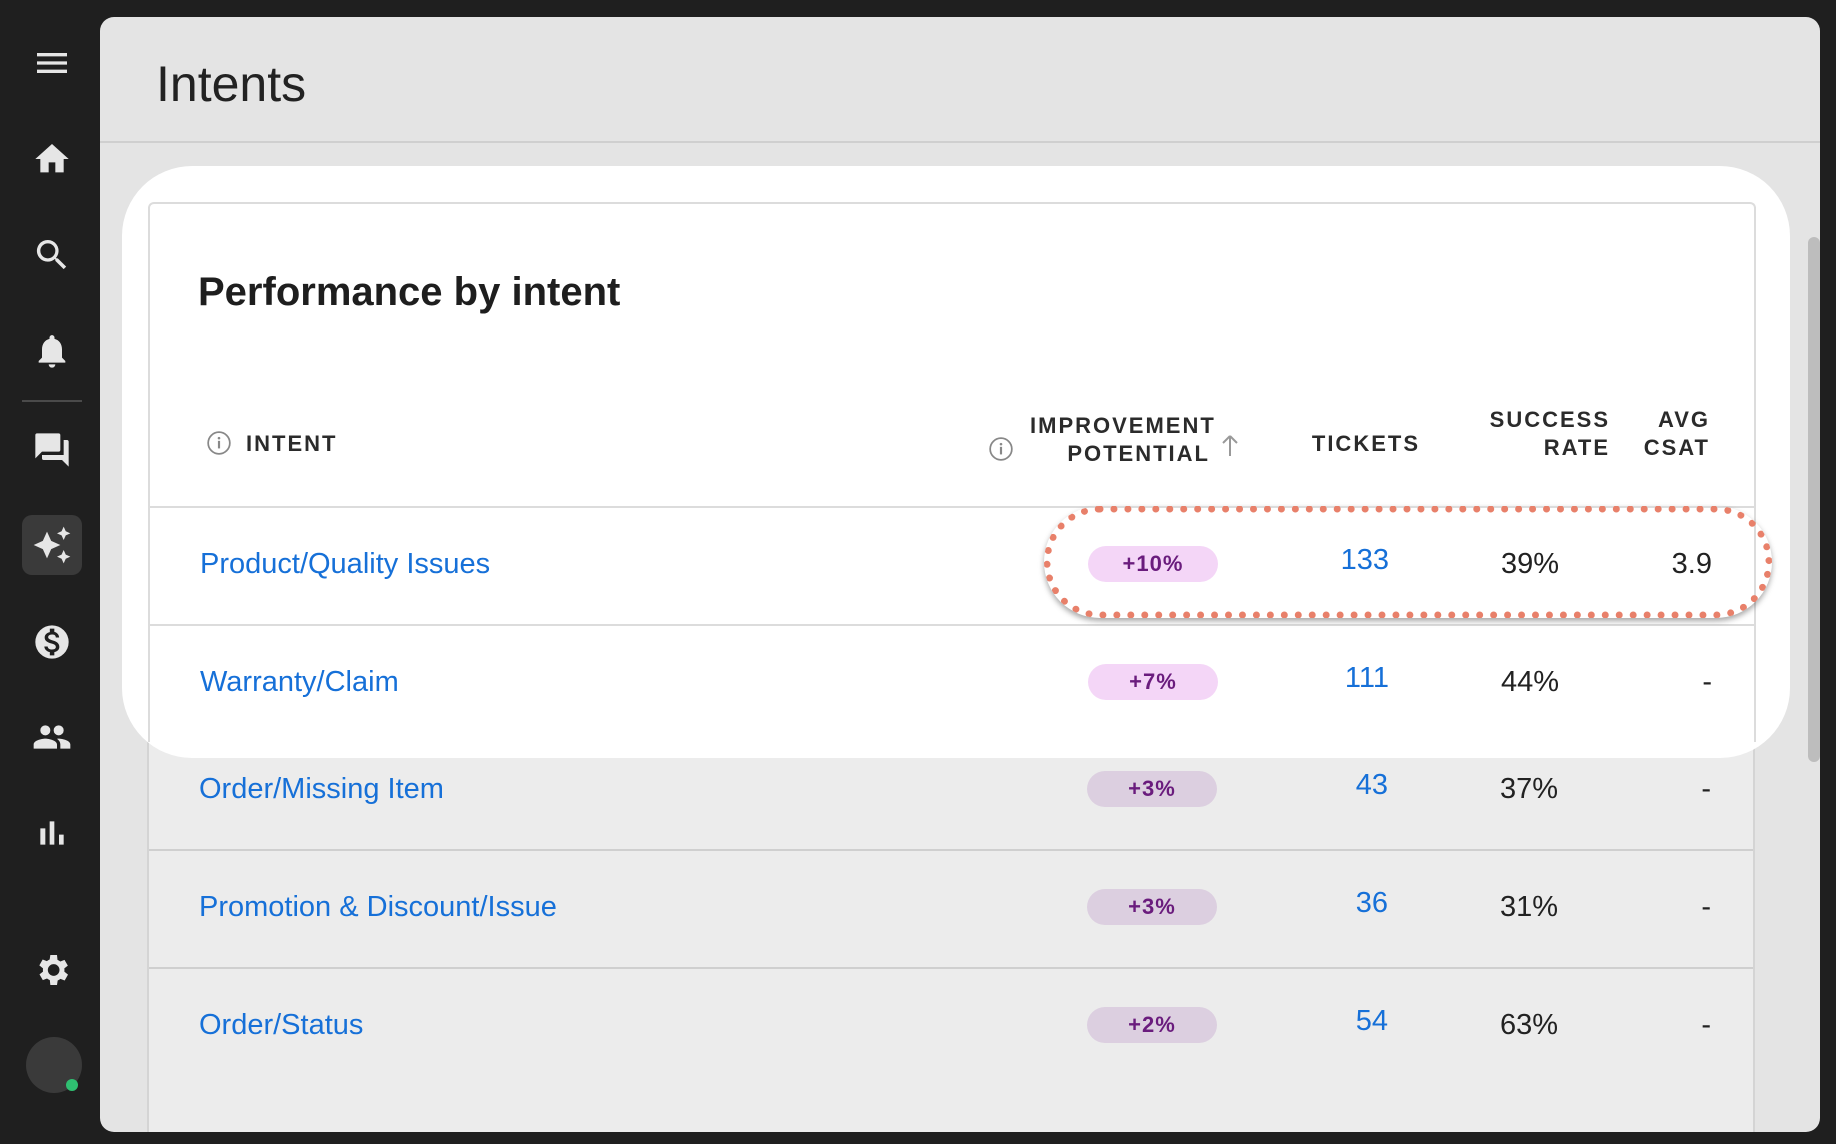 The width and height of the screenshot is (1836, 1144). I want to click on column-header-improvement-line1: IMPROVEMENT, so click(1122, 426).